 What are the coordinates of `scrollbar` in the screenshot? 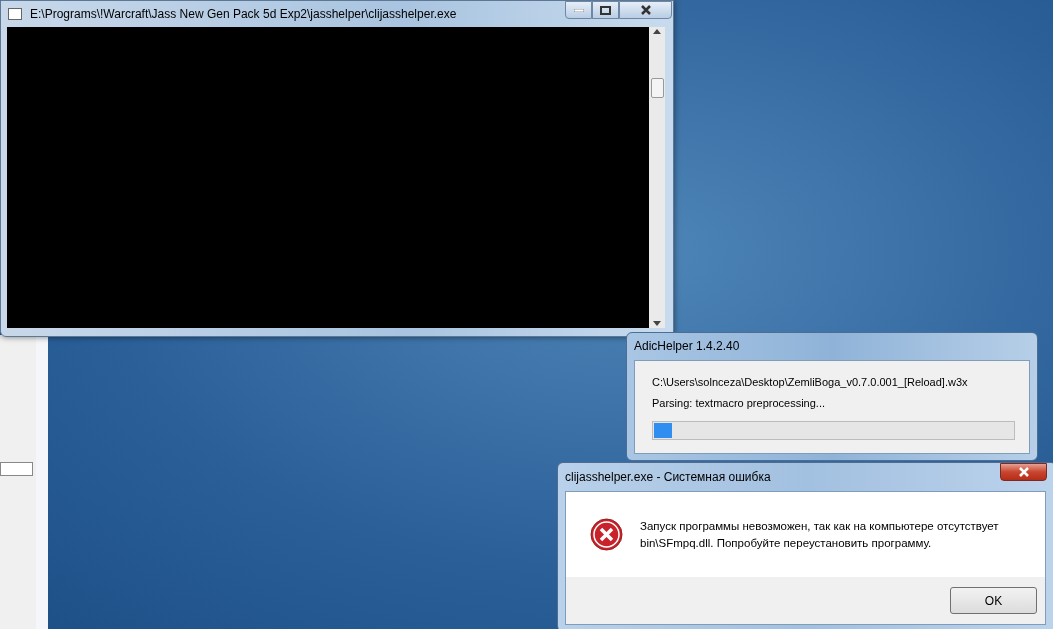 It's located at (657, 177).